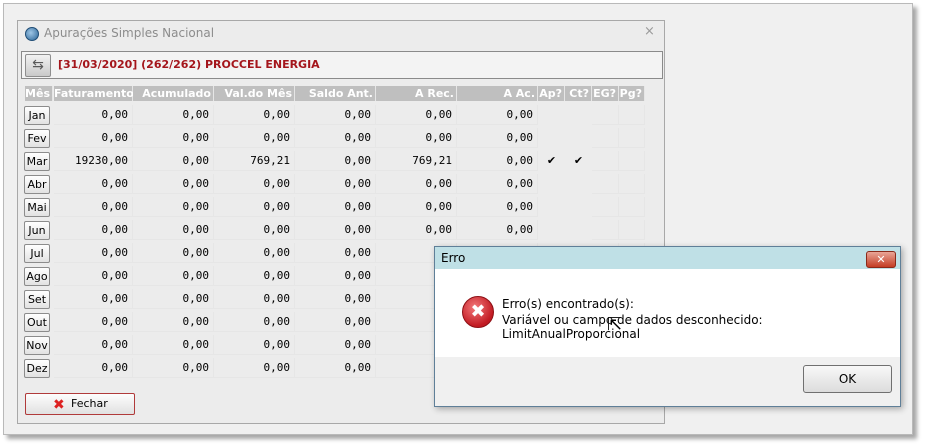  Describe the element at coordinates (578, 93) in the screenshot. I see `col-header-ct: Ct?` at that location.